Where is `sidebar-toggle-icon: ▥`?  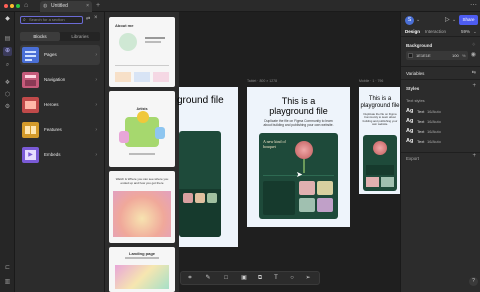 sidebar-toggle-icon: ▥ is located at coordinates (7, 282).